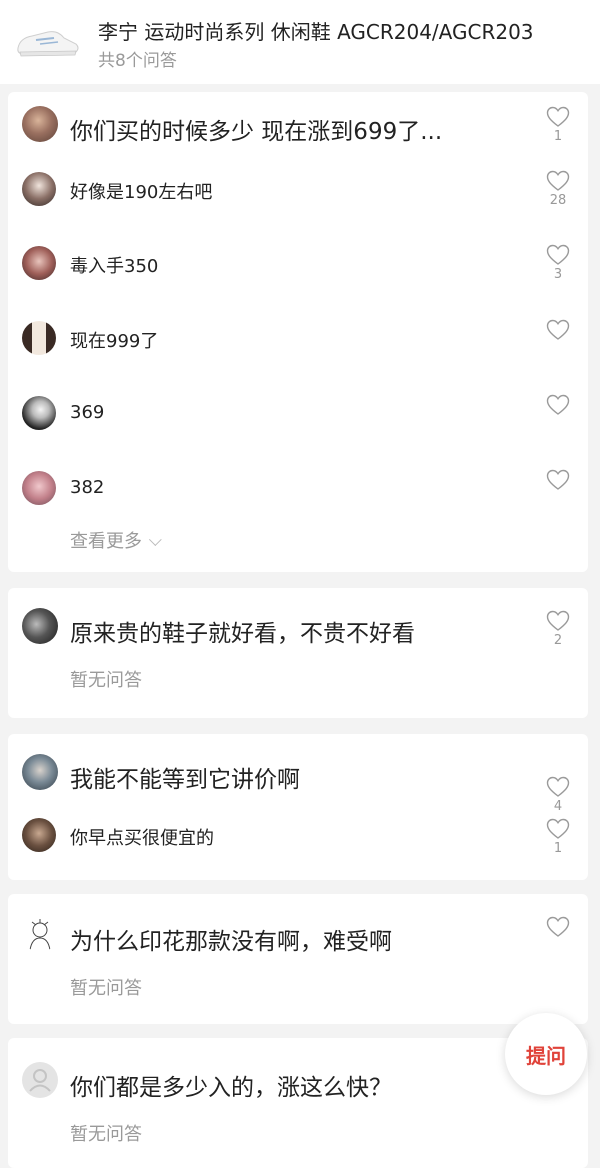  I want to click on like-count: 4, so click(558, 806).